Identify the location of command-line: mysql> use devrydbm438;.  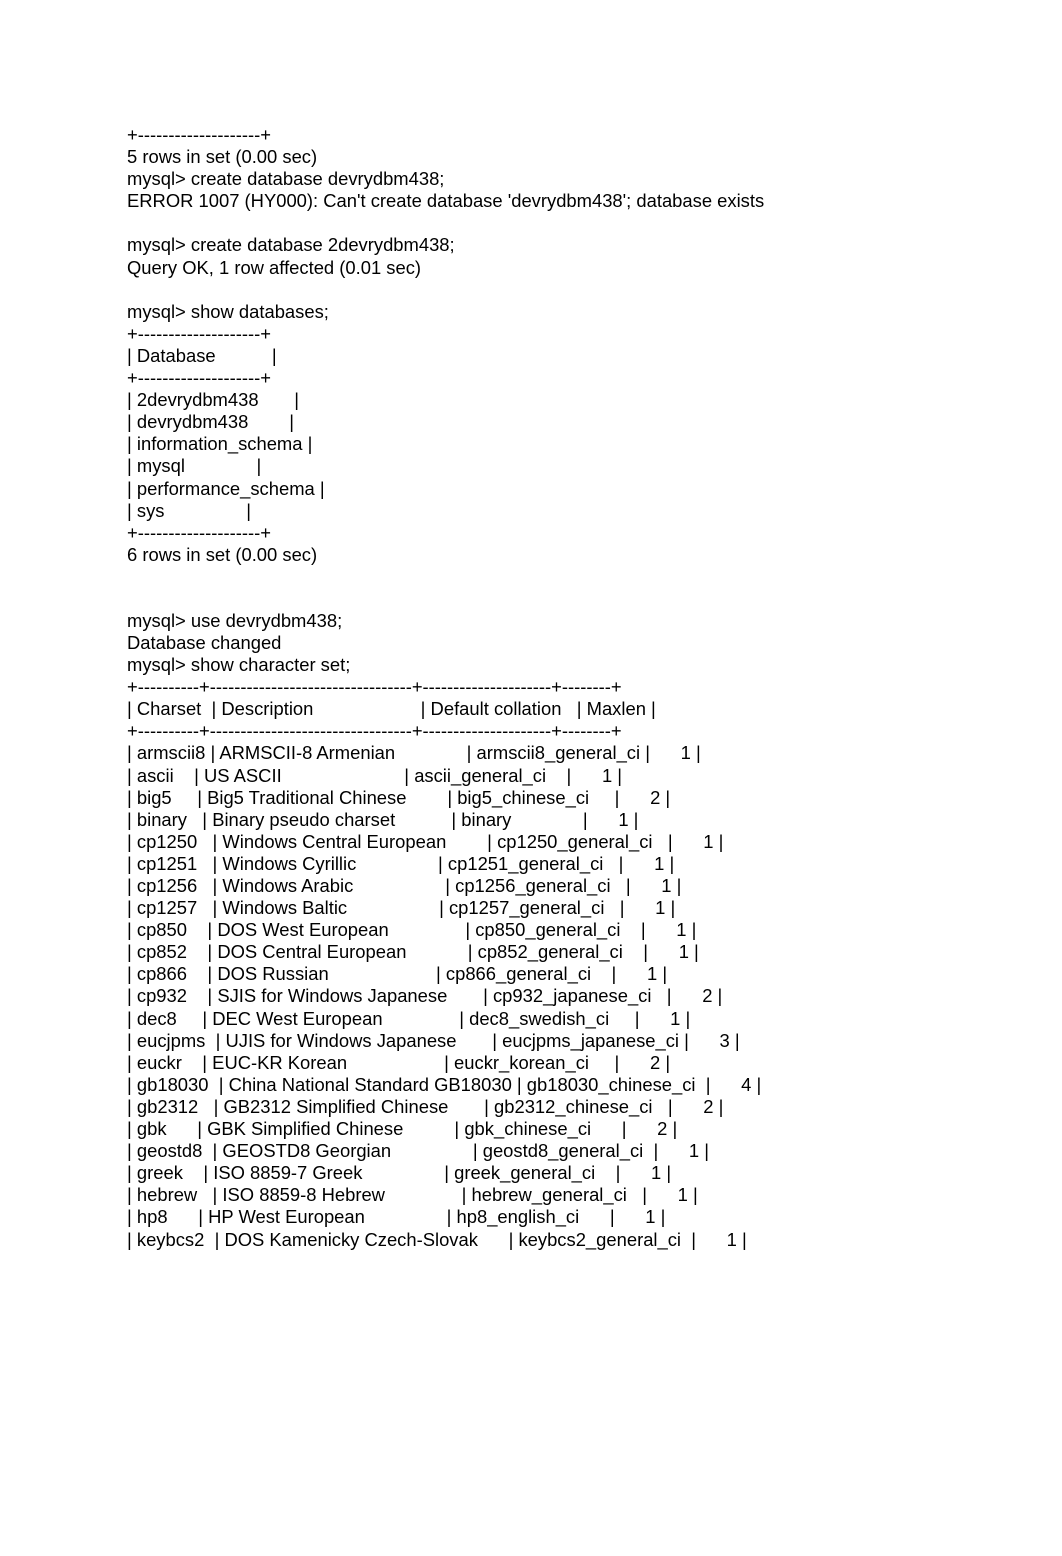
(235, 620).